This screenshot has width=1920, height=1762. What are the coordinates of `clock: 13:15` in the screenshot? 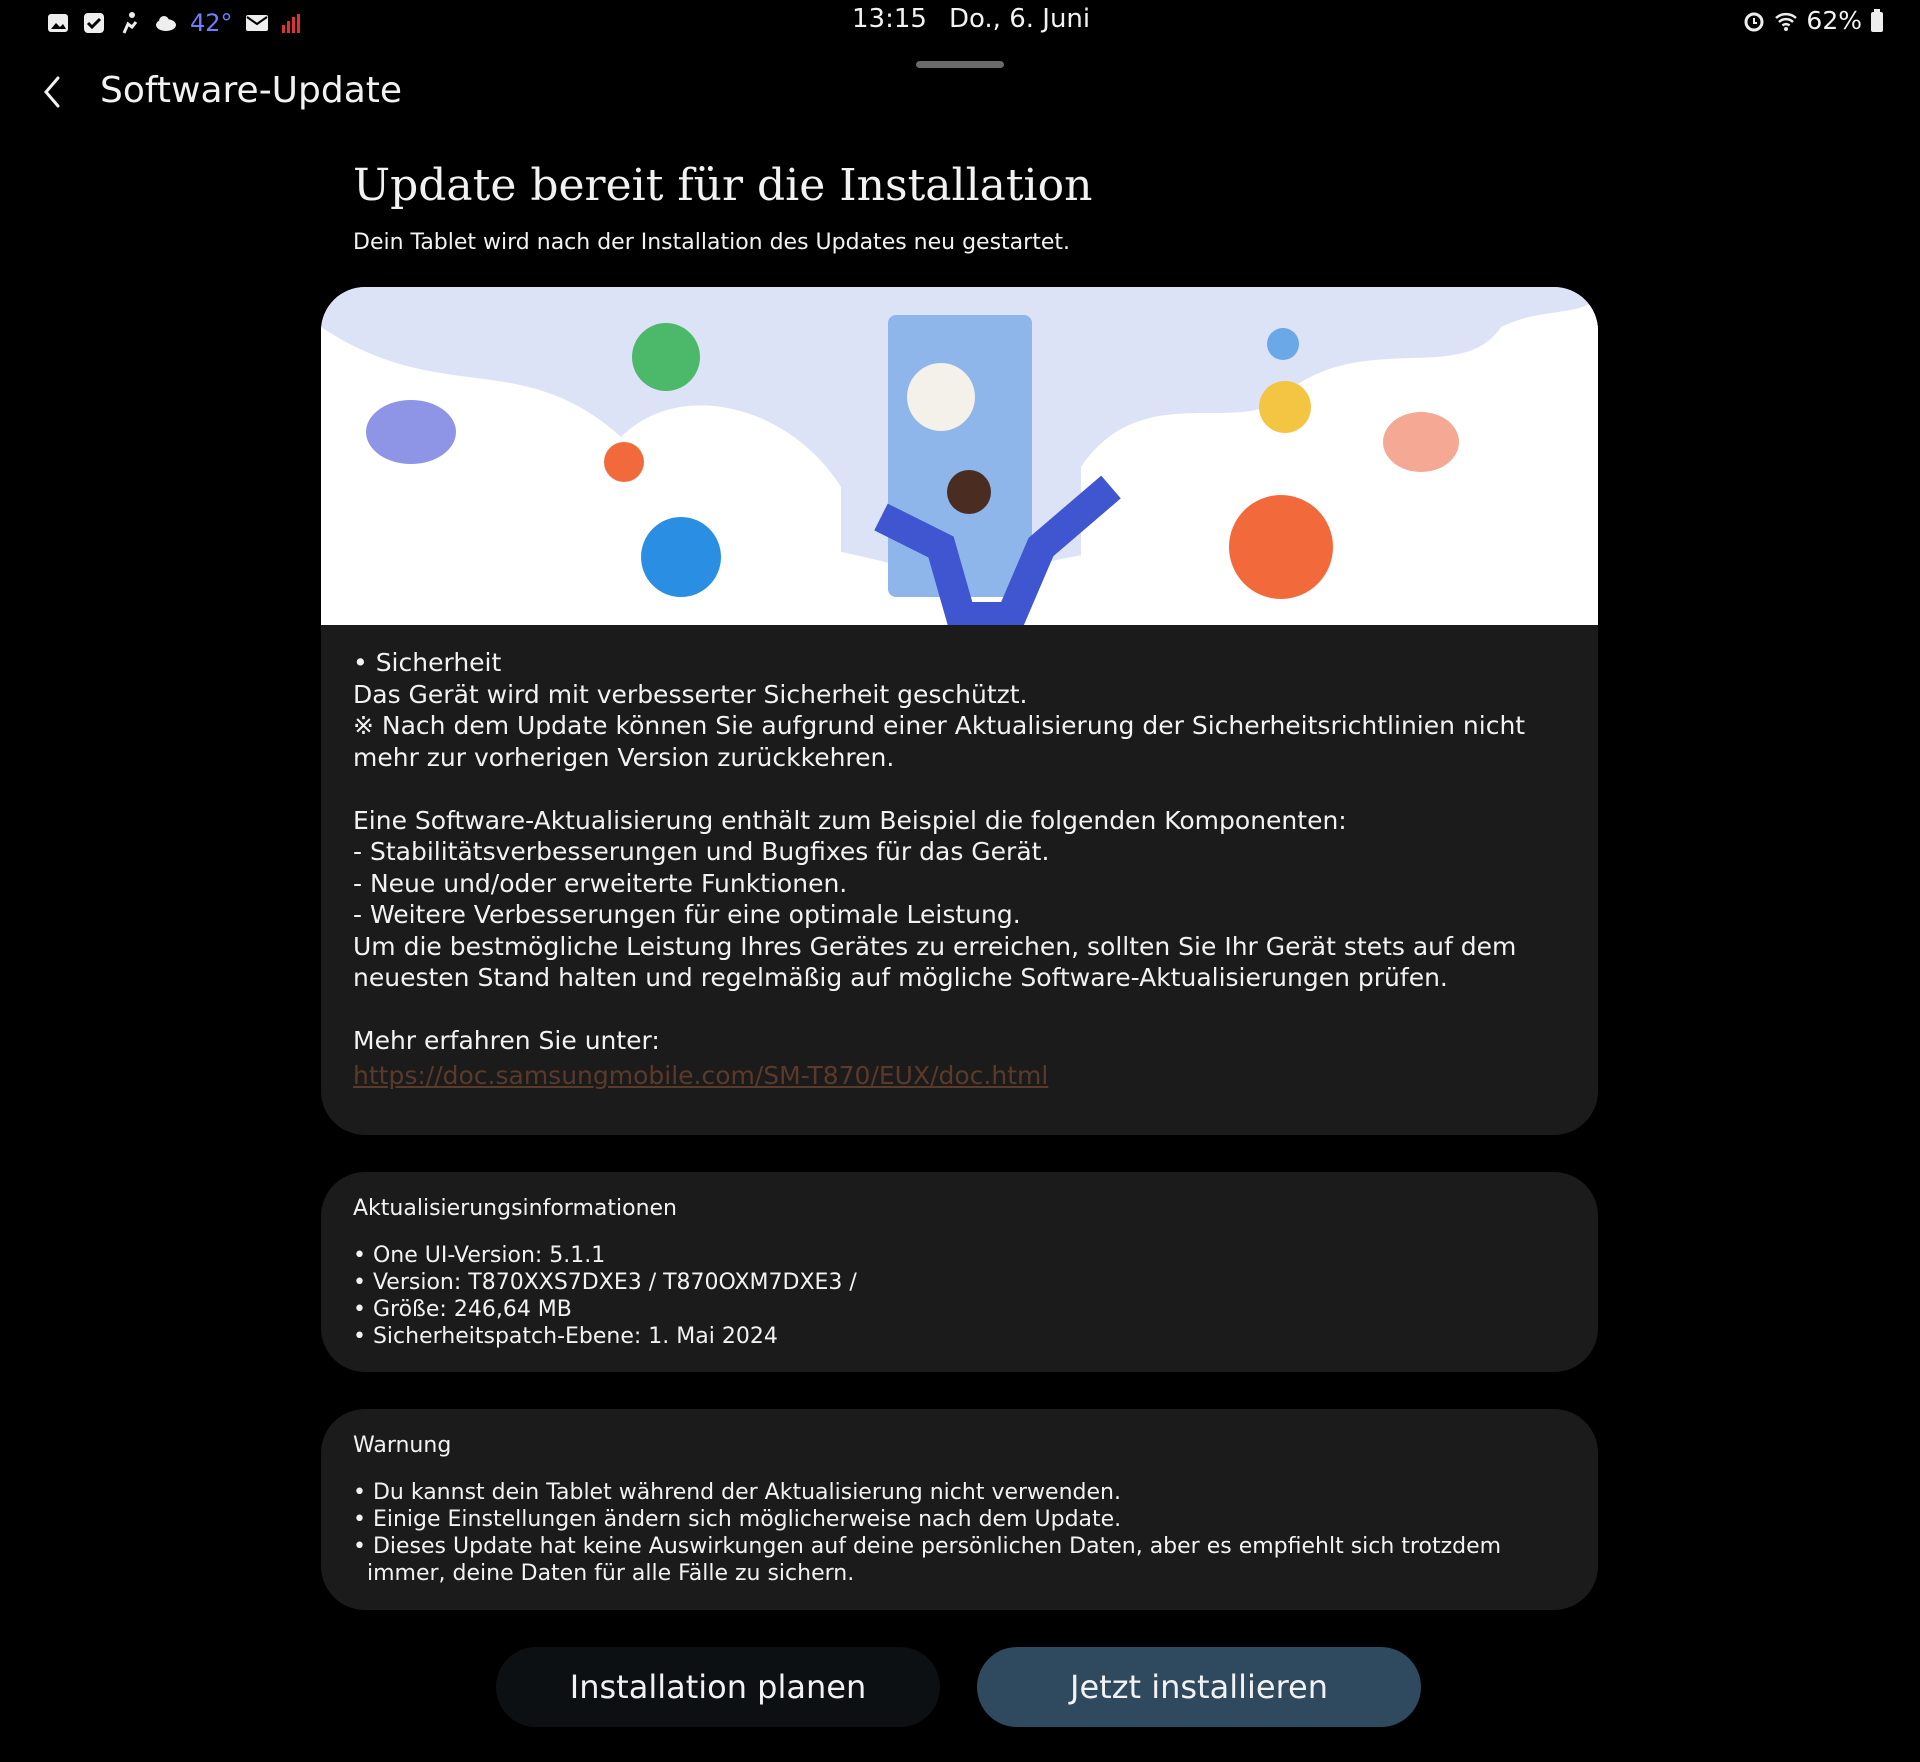 It's located at (889, 19).